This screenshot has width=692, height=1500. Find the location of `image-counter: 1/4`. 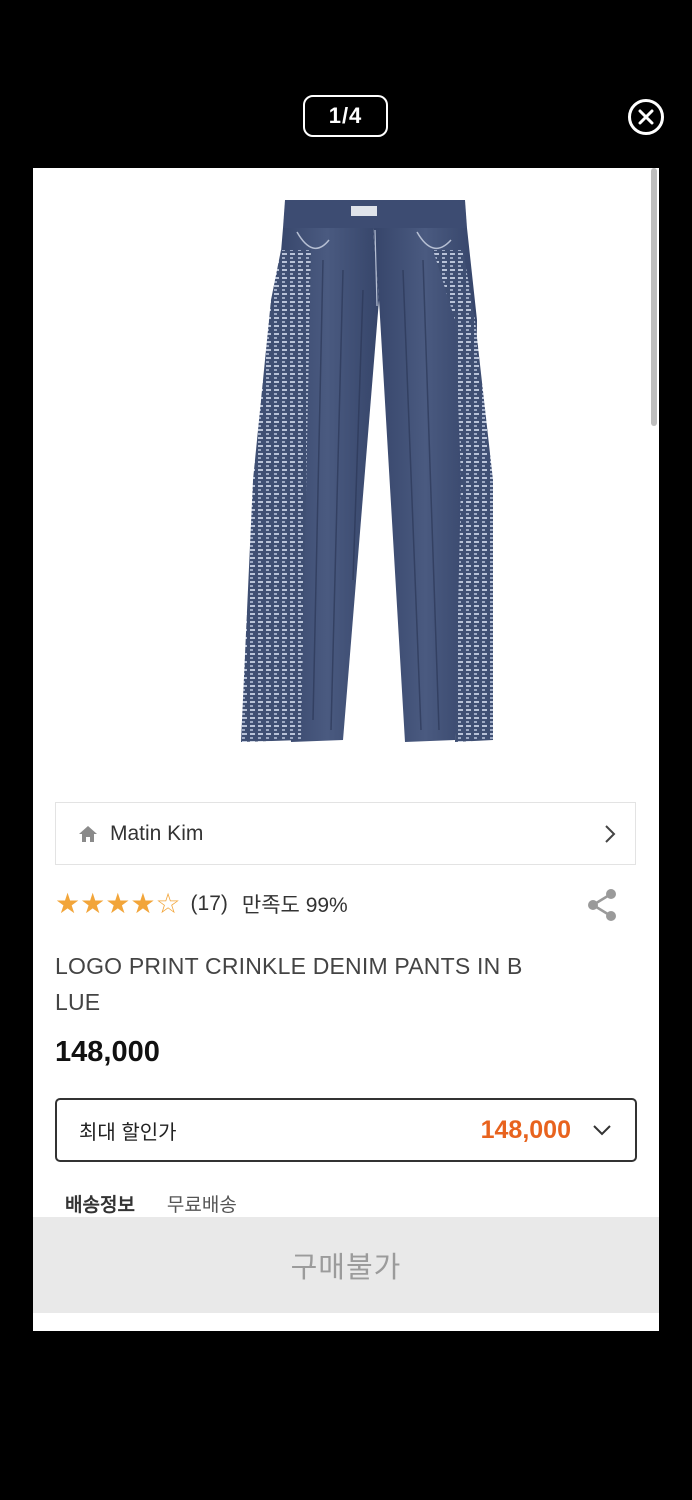

image-counter: 1/4 is located at coordinates (345, 116).